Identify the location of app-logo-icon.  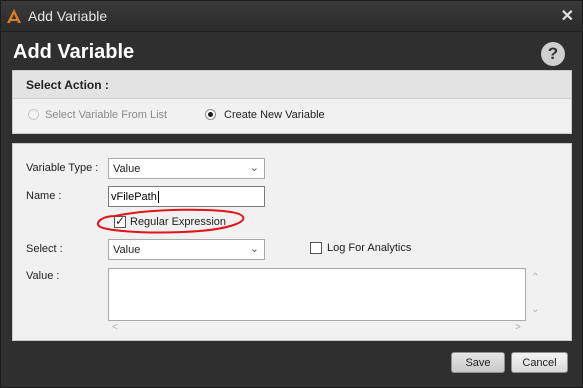
(14, 16).